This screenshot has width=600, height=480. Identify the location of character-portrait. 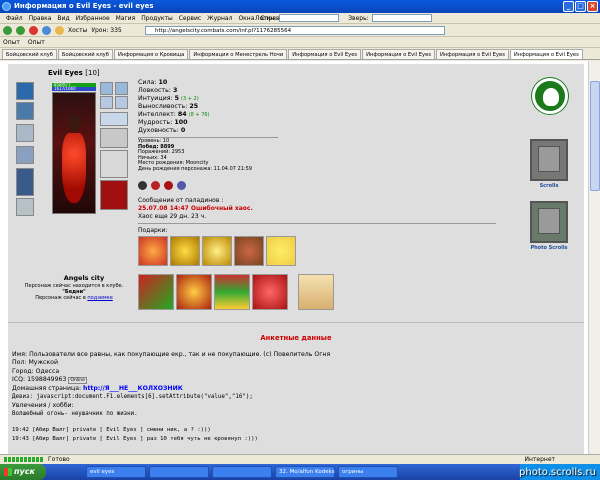
(74, 153).